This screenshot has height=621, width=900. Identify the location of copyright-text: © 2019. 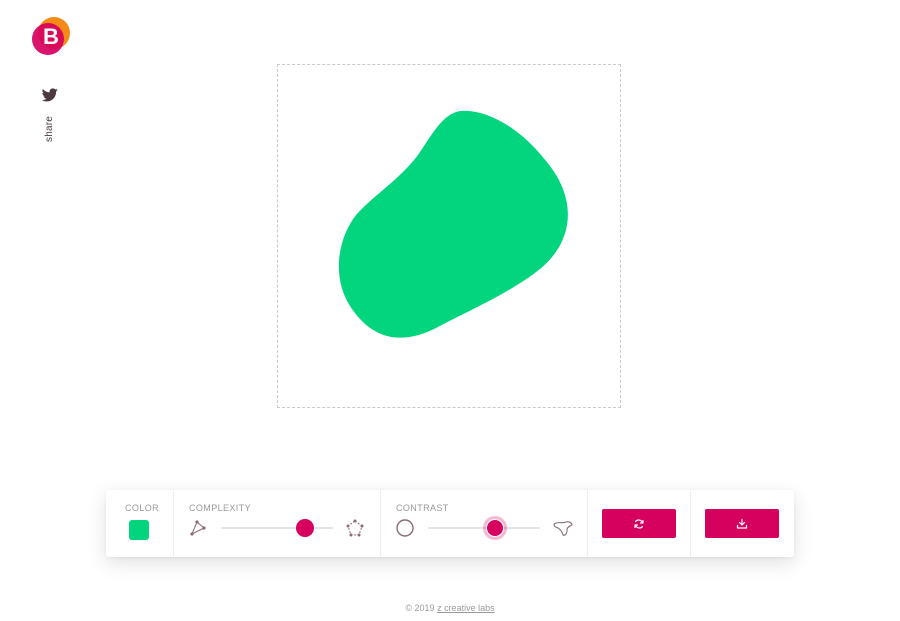
(421, 608).